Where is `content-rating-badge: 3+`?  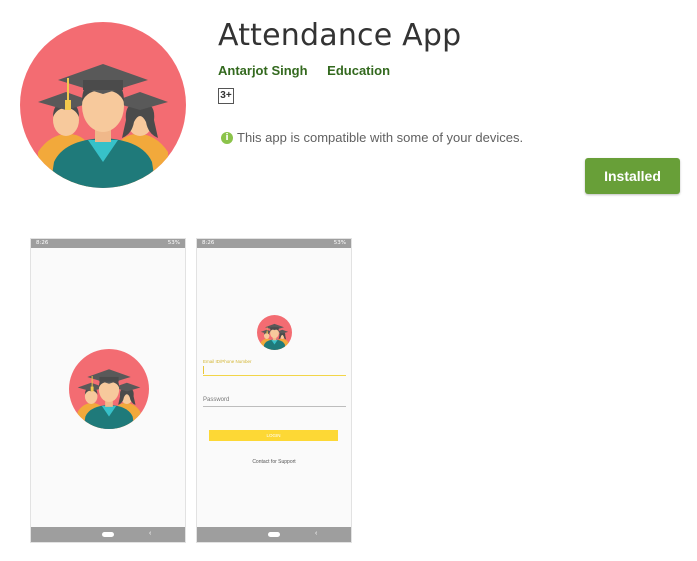
content-rating-badge: 3+ is located at coordinates (226, 96).